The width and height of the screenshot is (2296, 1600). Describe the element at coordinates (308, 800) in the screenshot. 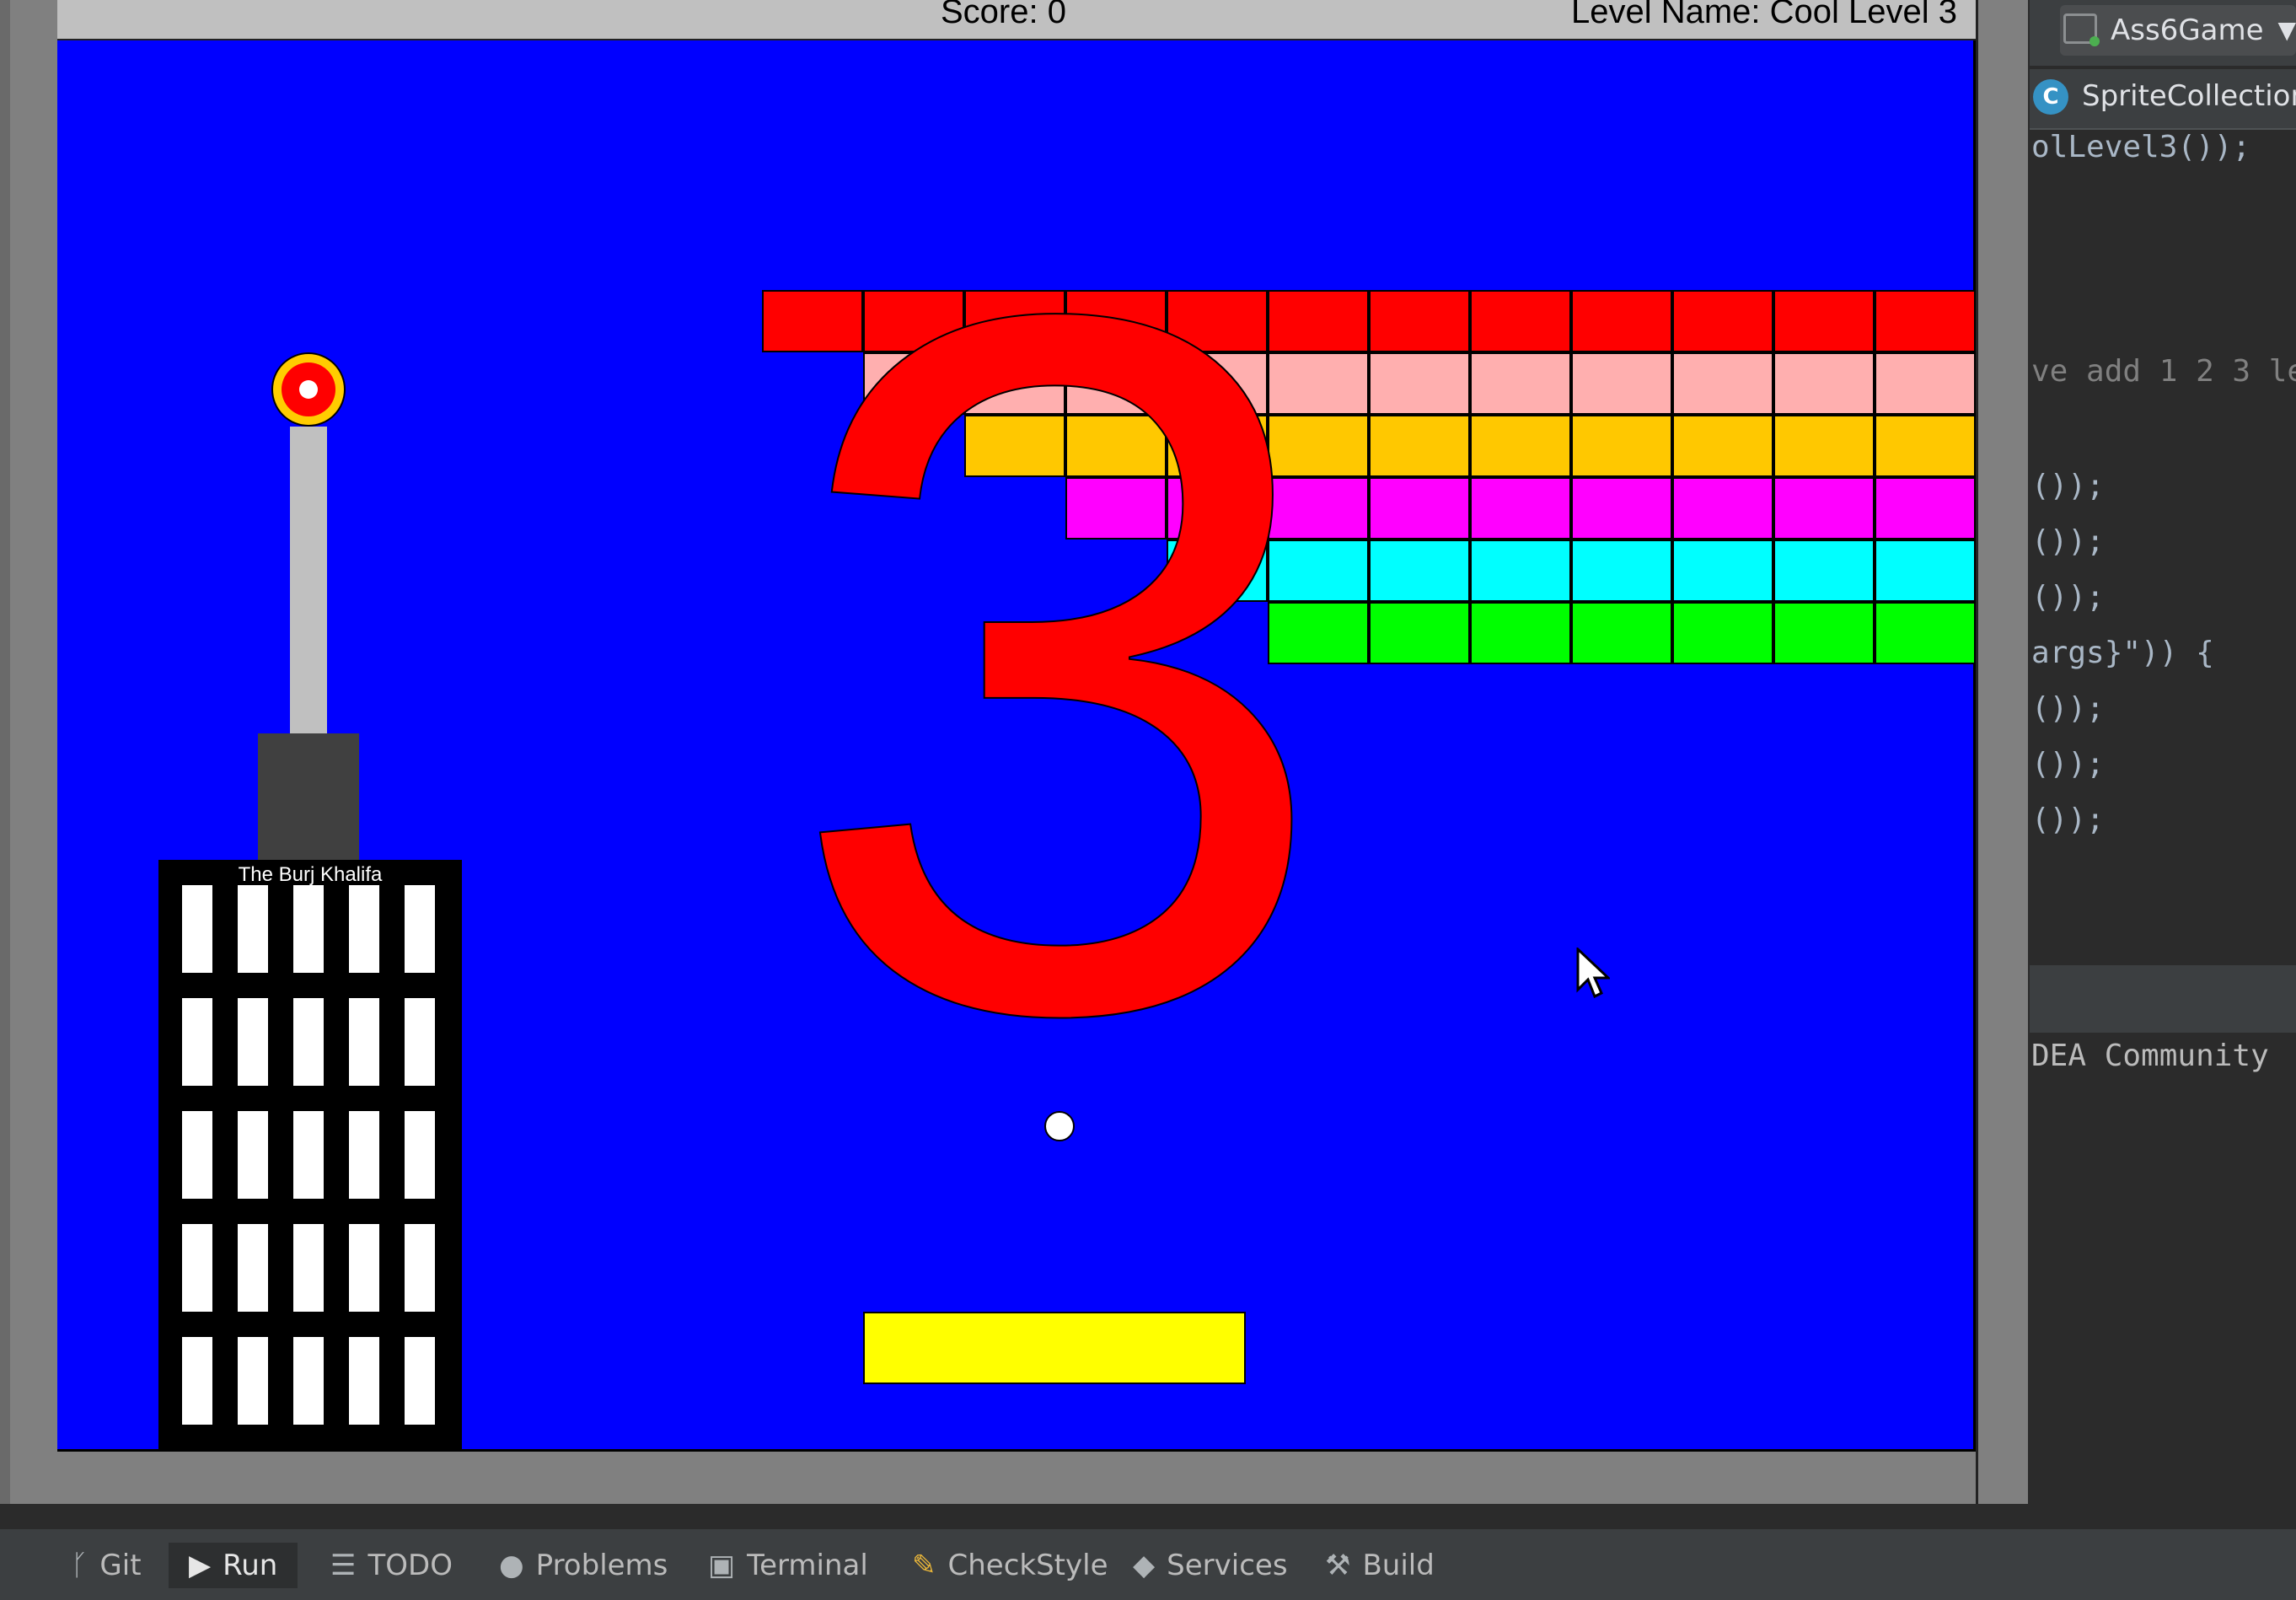

I see `tower-top` at that location.